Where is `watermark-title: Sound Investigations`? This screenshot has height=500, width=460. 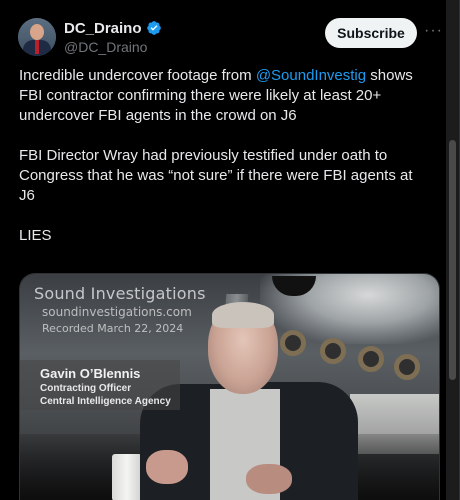
watermark-title: Sound Investigations is located at coordinates (120, 293).